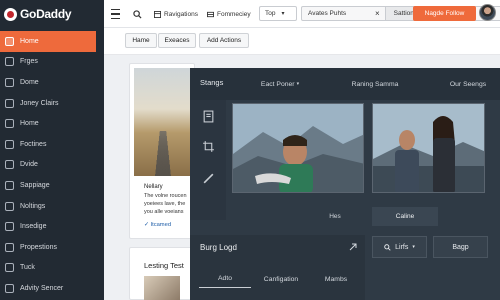 This screenshot has height=300, width=500. What do you see at coordinates (9, 82) in the screenshot?
I see `domain-icon` at bounding box center [9, 82].